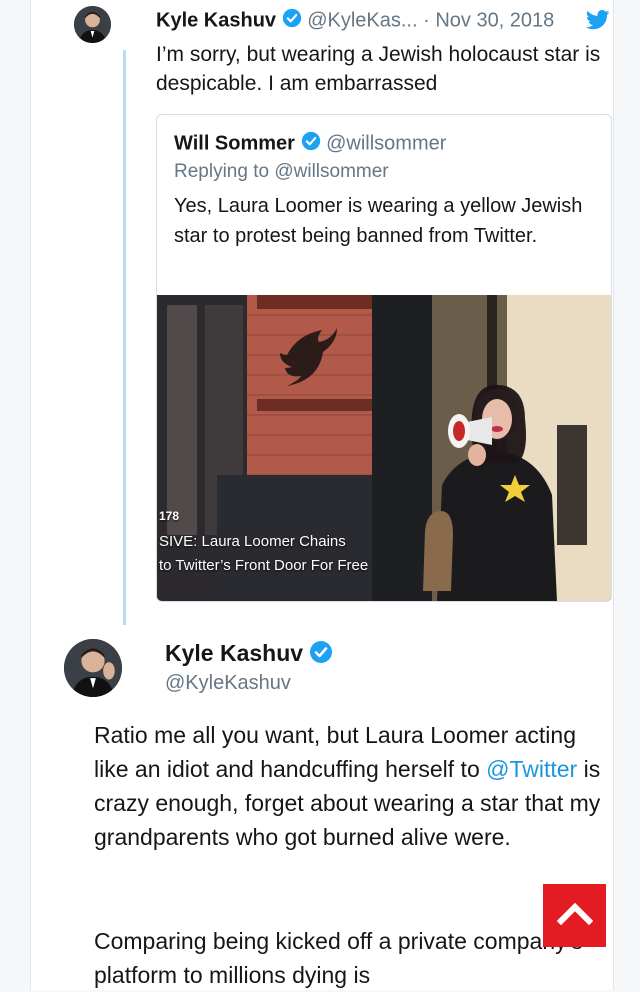 This screenshot has height=992, width=640. What do you see at coordinates (228, 683) in the screenshot?
I see `main-author-handle: @KyleKashuv` at bounding box center [228, 683].